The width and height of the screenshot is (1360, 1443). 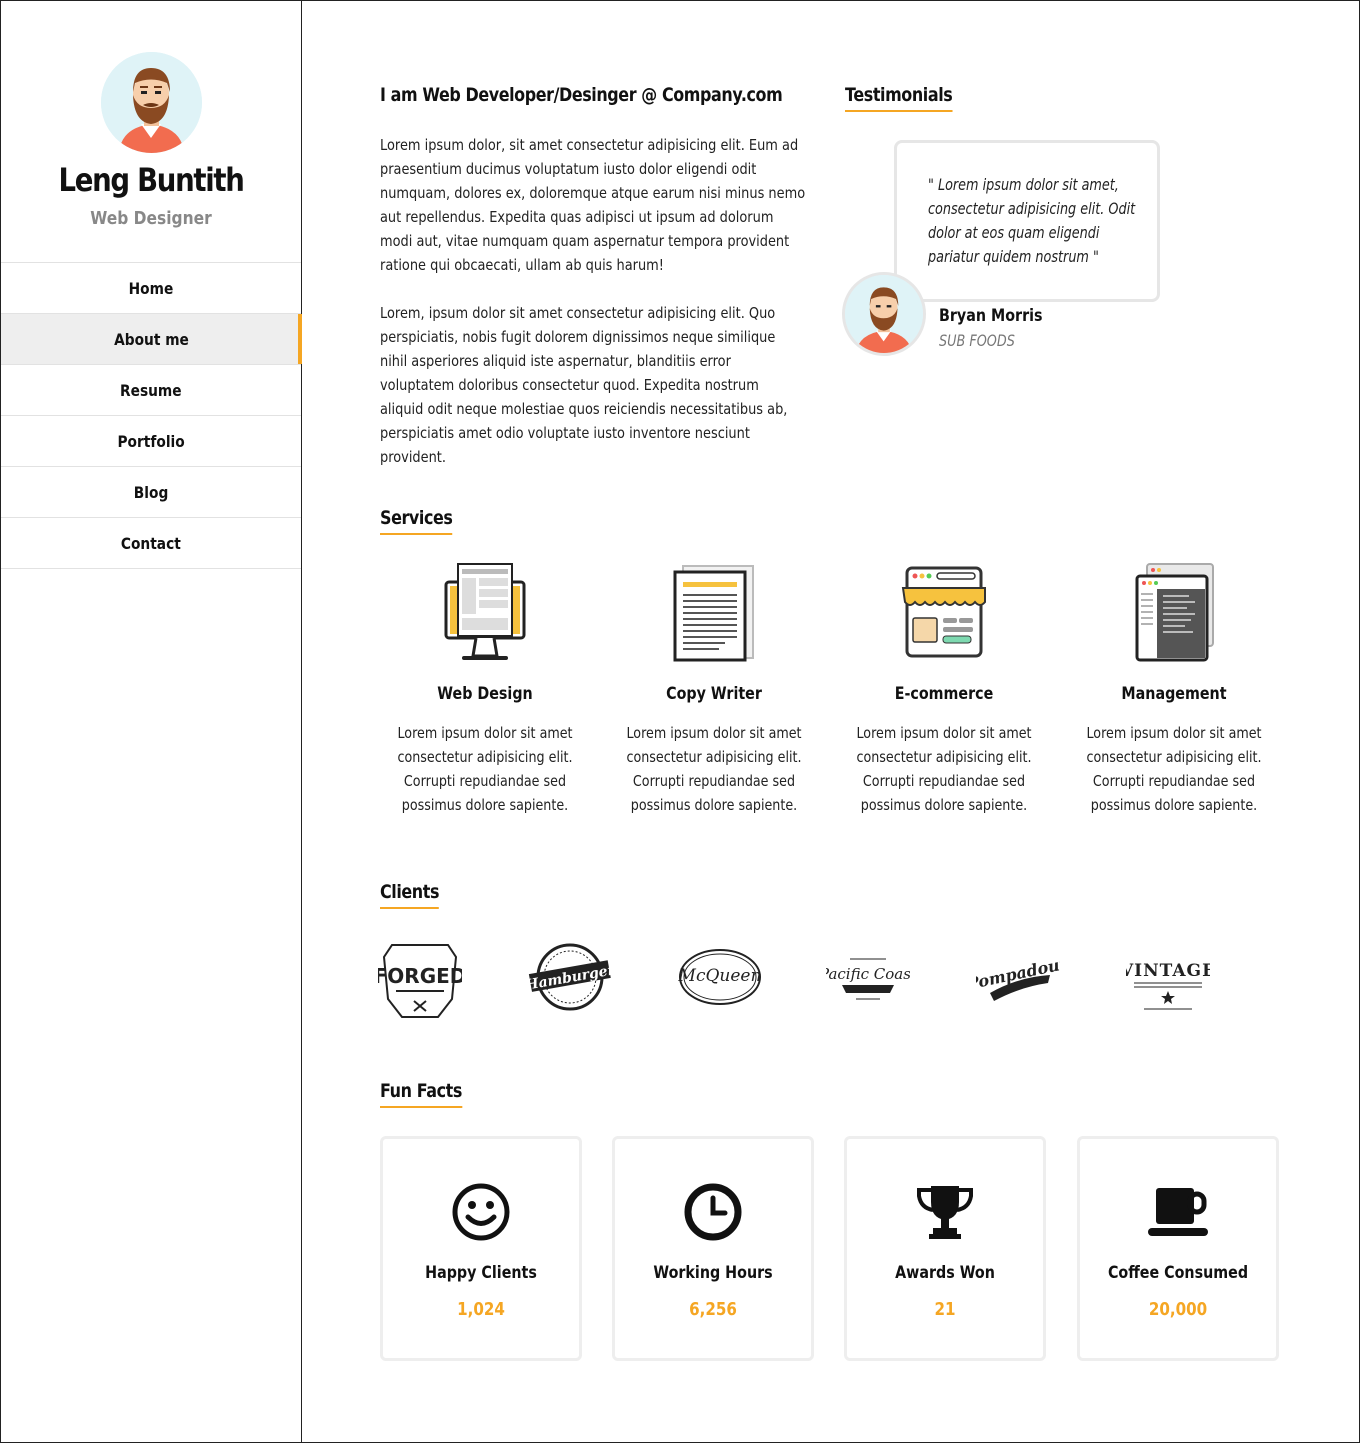 What do you see at coordinates (945, 1248) in the screenshot?
I see `fun-fact-card: Awards Won 21` at bounding box center [945, 1248].